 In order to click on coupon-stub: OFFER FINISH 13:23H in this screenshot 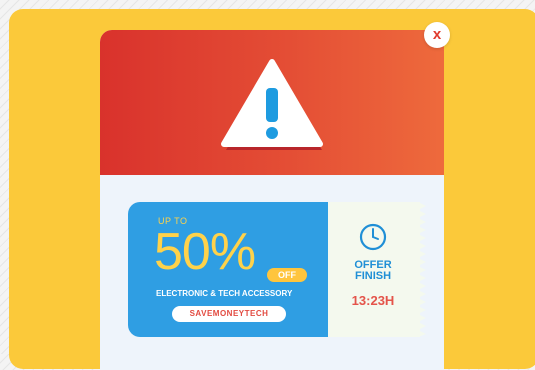, I will do `click(377, 269)`.